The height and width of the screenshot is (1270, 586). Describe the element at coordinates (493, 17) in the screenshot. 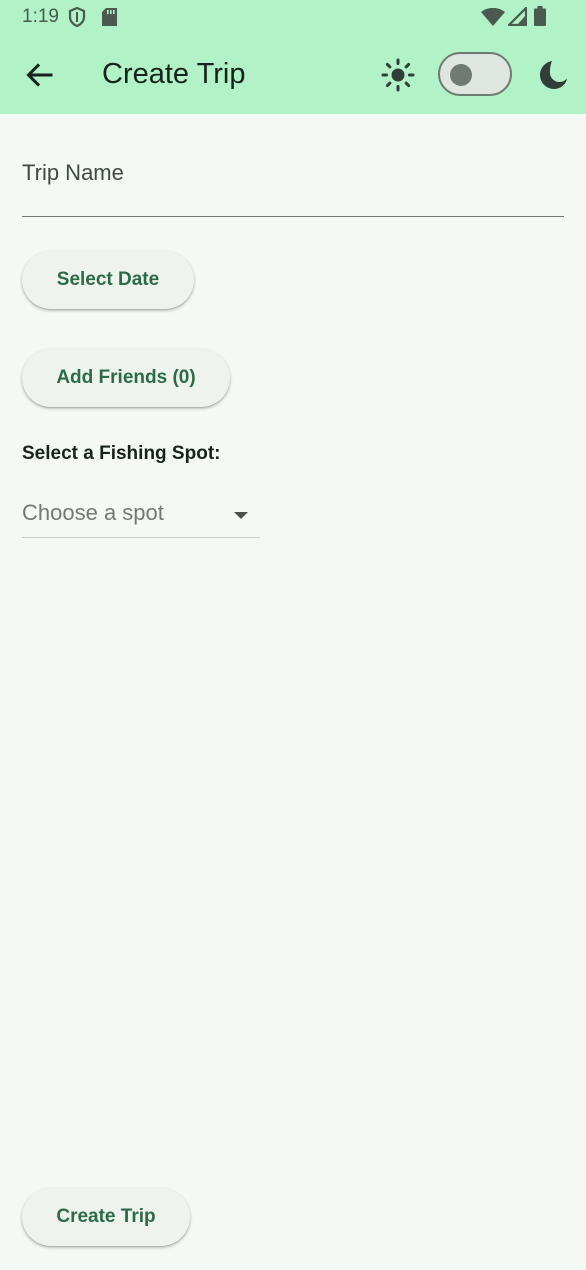

I see `wifi-icon` at that location.